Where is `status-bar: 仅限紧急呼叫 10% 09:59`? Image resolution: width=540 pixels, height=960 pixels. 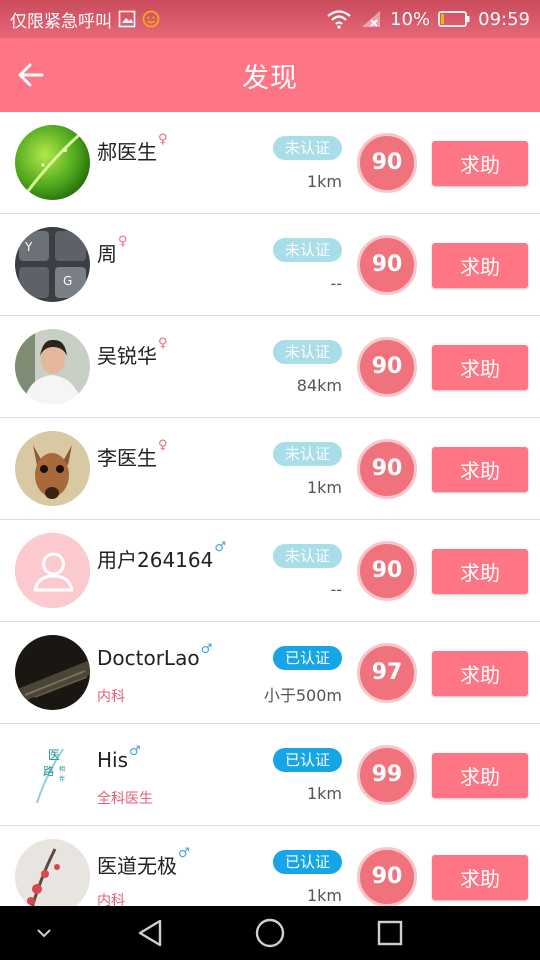
status-bar: 仅限紧急呼叫 10% 09:59 is located at coordinates (270, 19).